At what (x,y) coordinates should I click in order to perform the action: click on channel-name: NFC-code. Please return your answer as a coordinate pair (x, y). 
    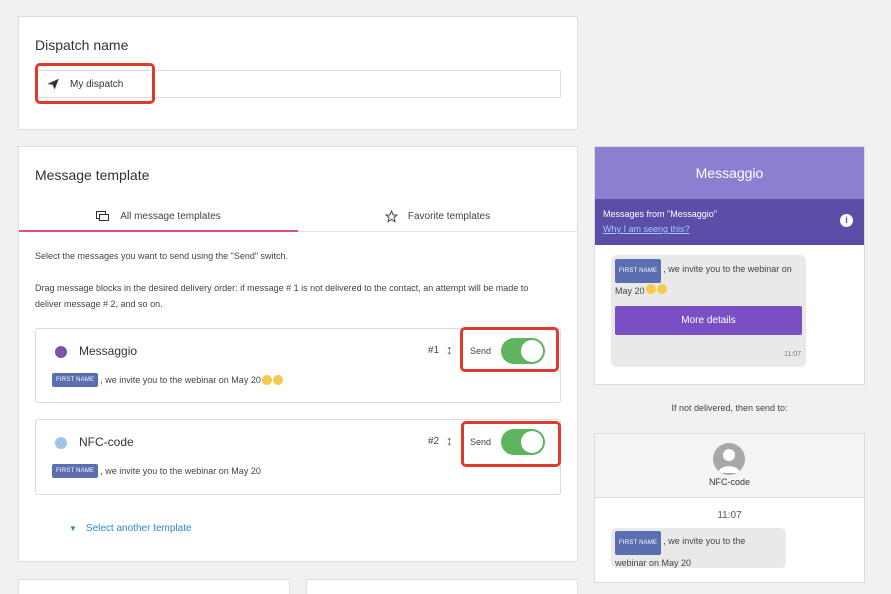
    Looking at the image, I should click on (106, 442).